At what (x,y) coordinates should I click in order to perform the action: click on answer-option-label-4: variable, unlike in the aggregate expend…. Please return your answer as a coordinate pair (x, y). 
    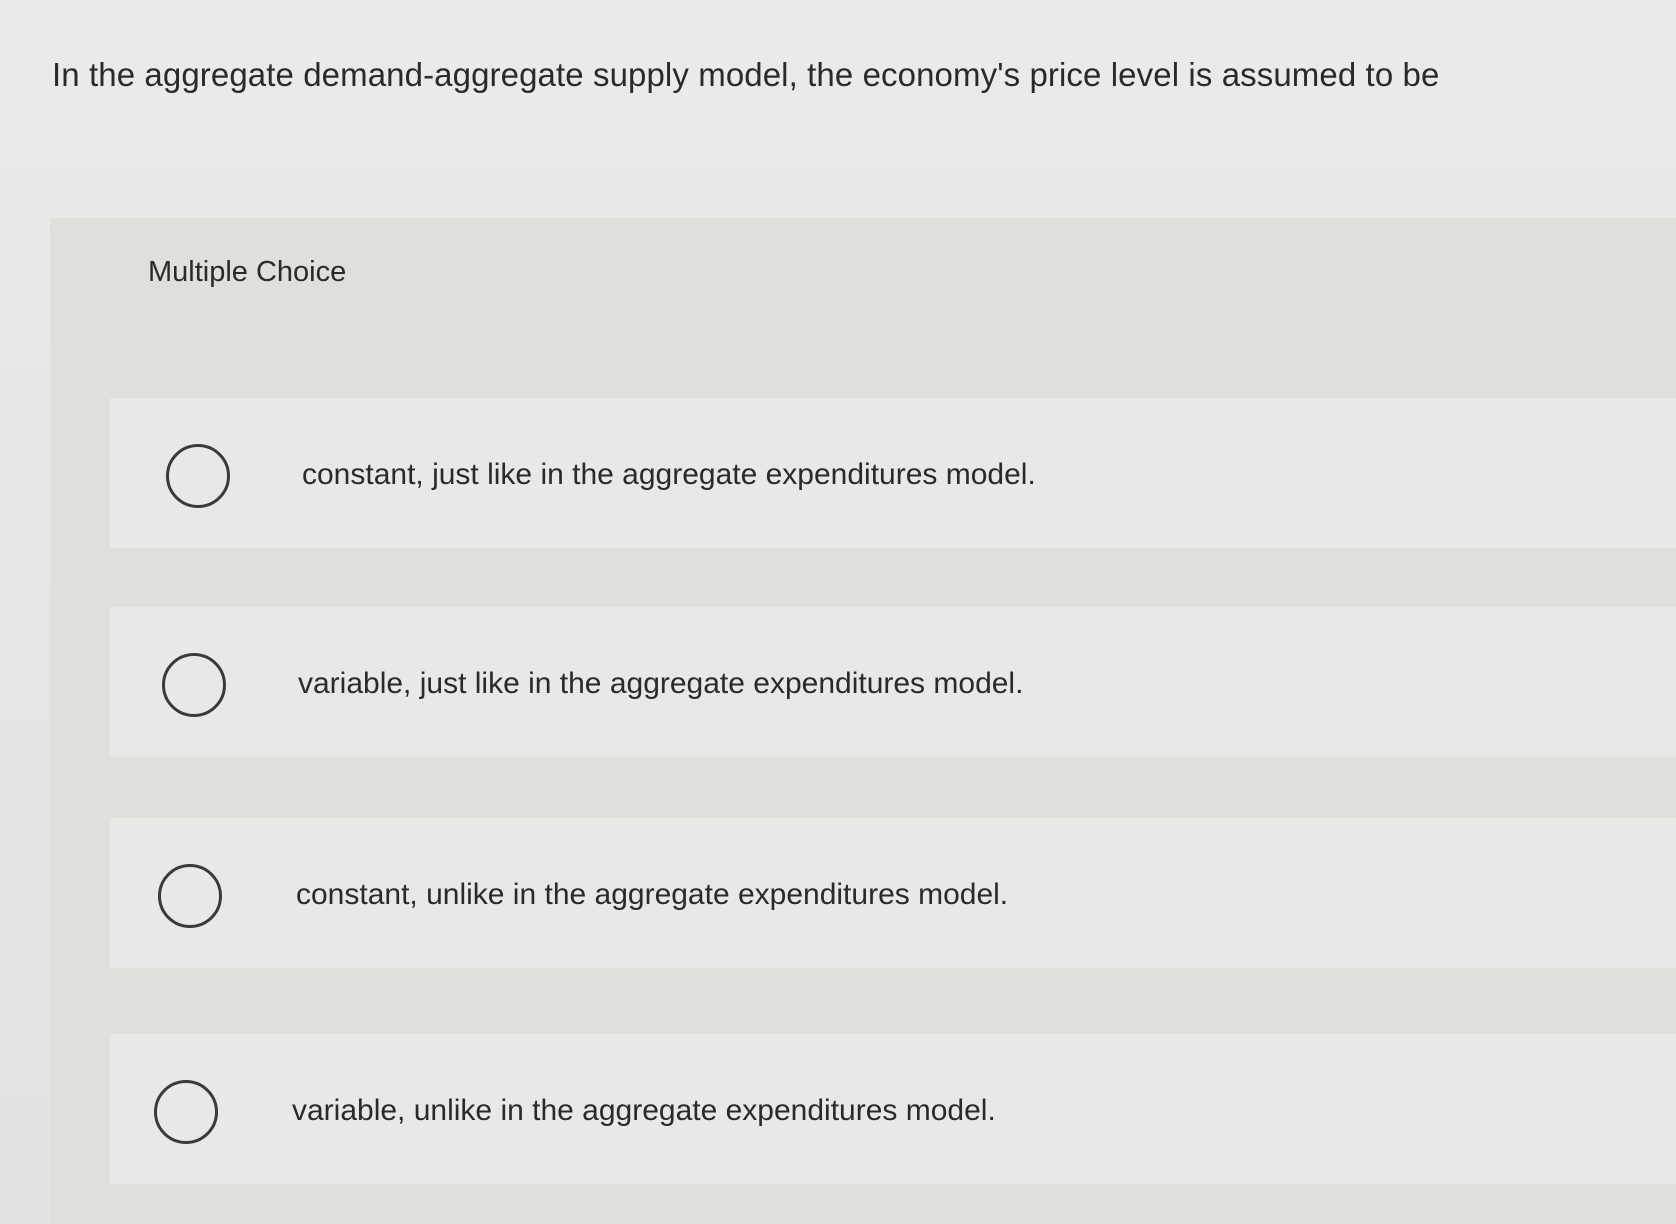
    Looking at the image, I should click on (644, 1110).